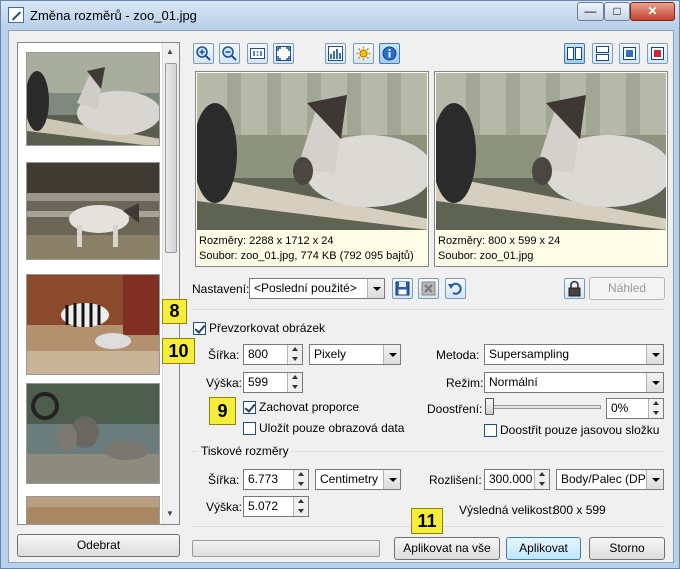 The width and height of the screenshot is (680, 569). What do you see at coordinates (655, 408) in the screenshot?
I see `sharpen-spinner` at bounding box center [655, 408].